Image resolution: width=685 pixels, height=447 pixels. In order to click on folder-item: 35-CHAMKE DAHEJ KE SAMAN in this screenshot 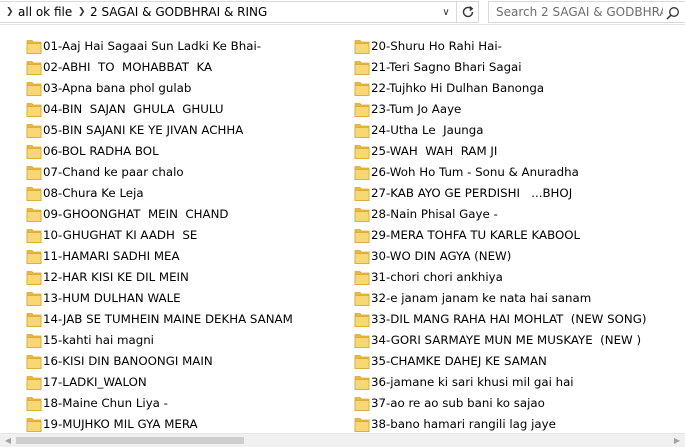, I will do `click(514, 361)`.